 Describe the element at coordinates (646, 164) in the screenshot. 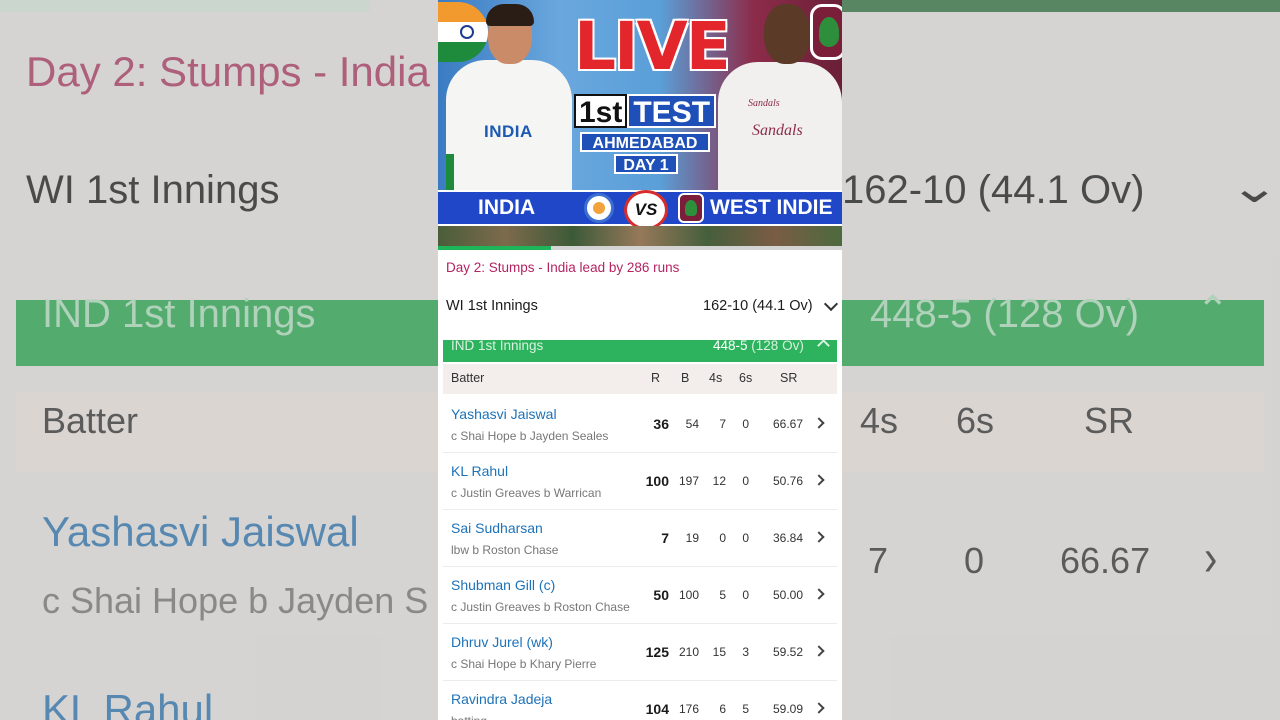

I see `day-label: DAY 1` at that location.